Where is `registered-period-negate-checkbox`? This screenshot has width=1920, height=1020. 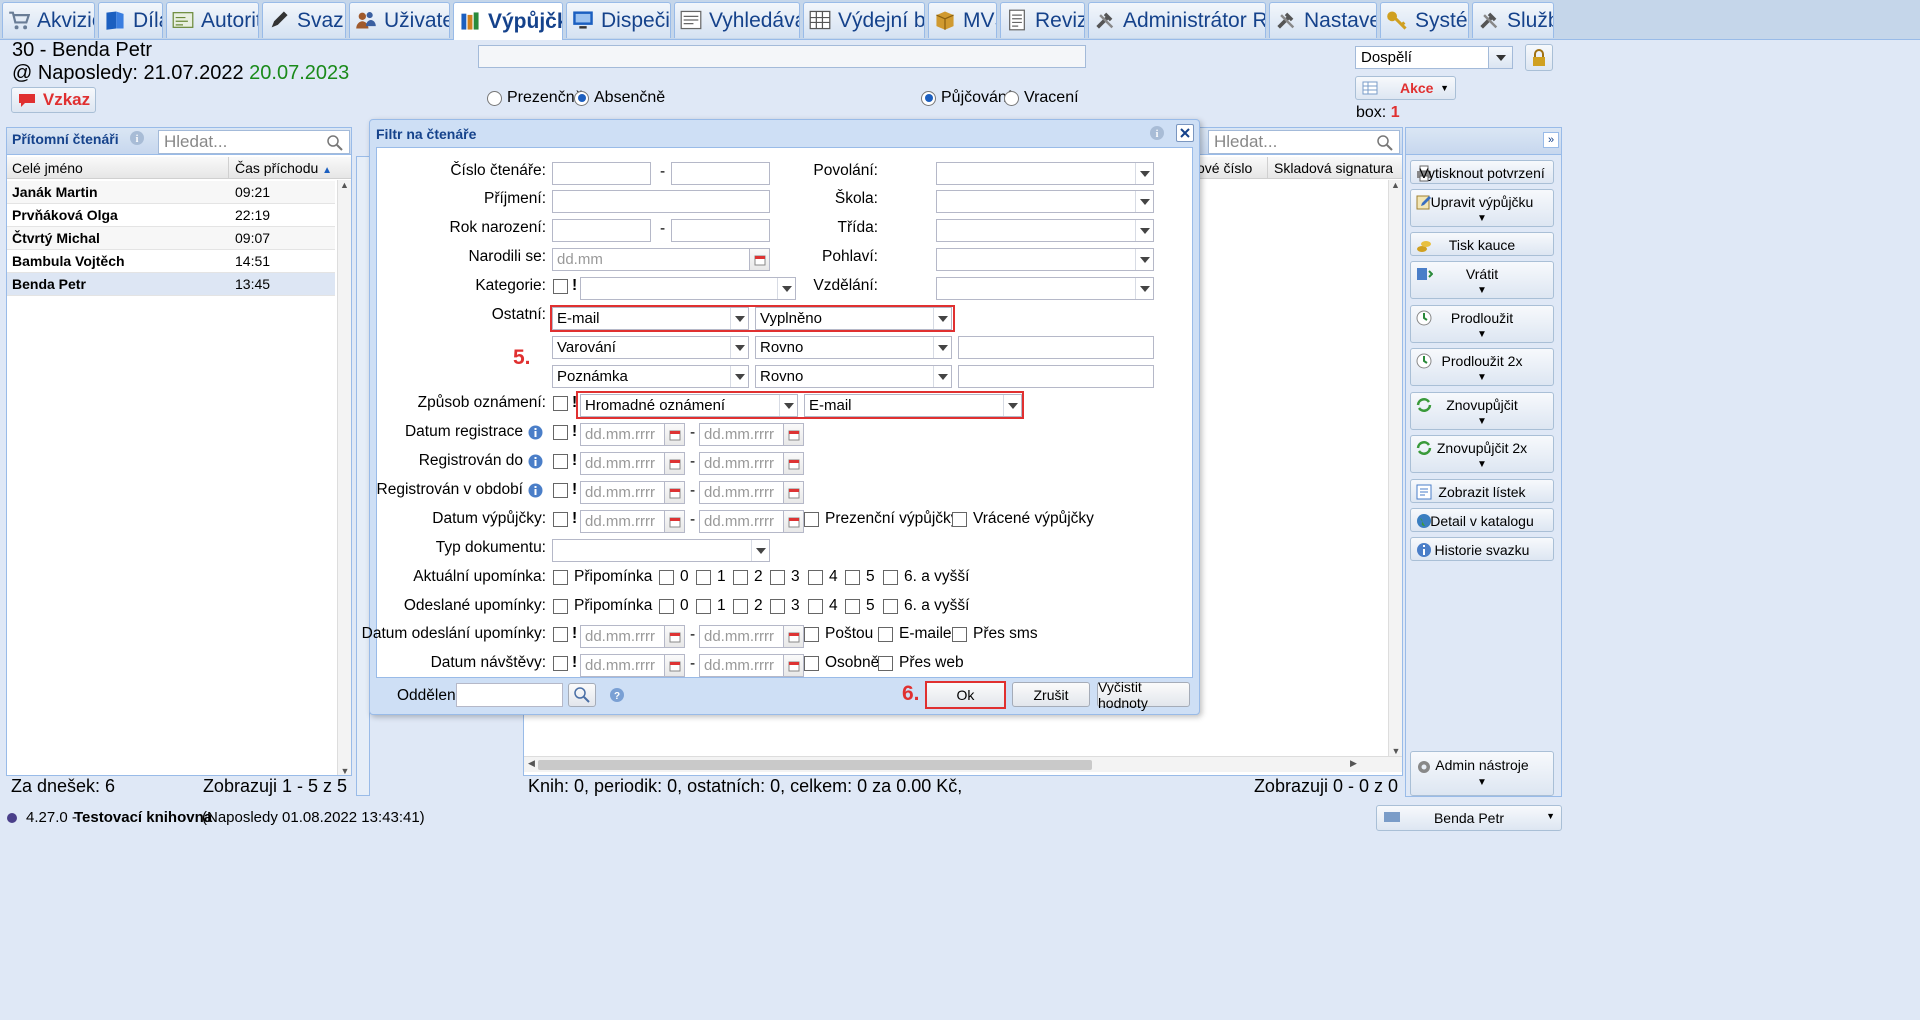 registered-period-negate-checkbox is located at coordinates (560, 490).